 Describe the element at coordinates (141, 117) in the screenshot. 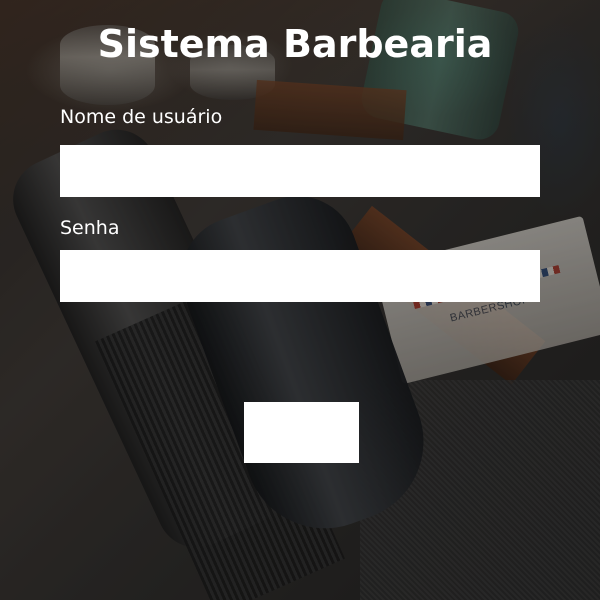

I see `username-label: Nome de usuário` at that location.